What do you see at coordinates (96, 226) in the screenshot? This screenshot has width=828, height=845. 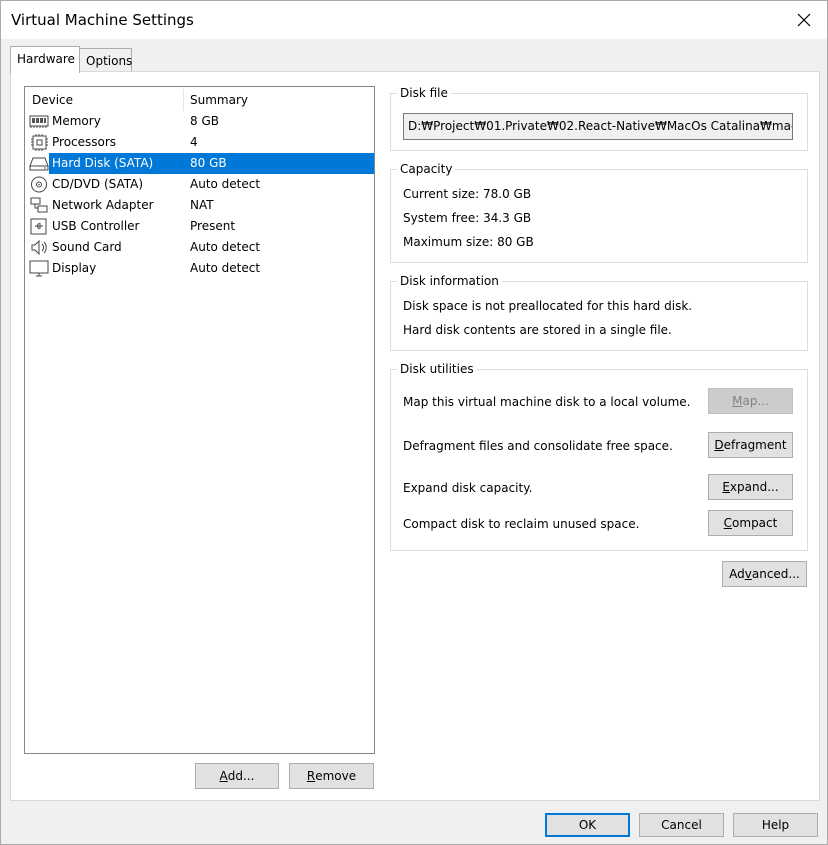 I see `device-name: USB Controller` at bounding box center [96, 226].